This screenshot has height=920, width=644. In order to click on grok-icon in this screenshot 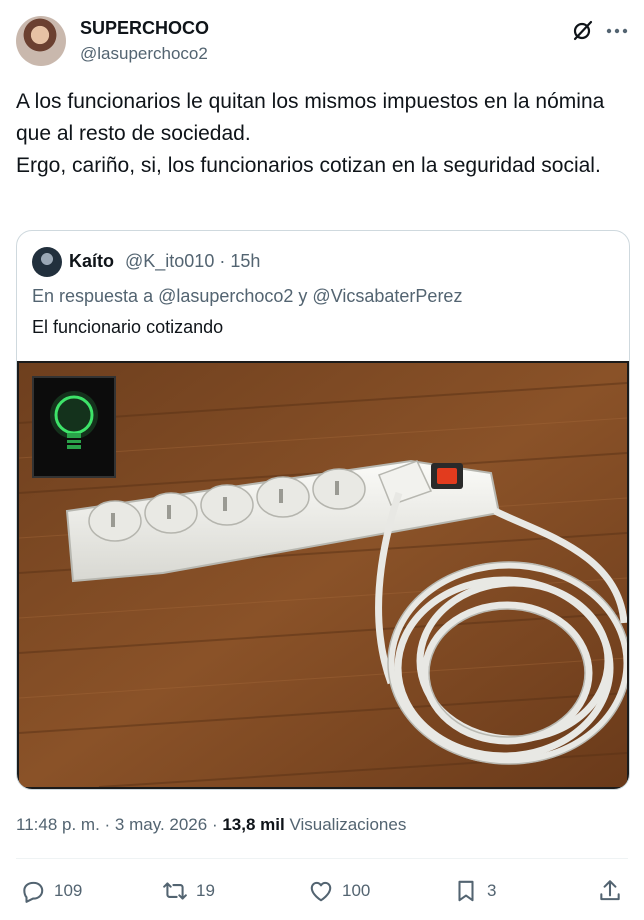, I will do `click(582, 31)`.